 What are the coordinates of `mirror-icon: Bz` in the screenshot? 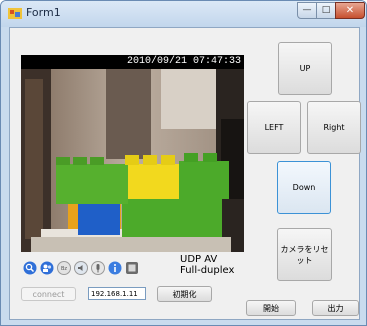 It's located at (64, 268).